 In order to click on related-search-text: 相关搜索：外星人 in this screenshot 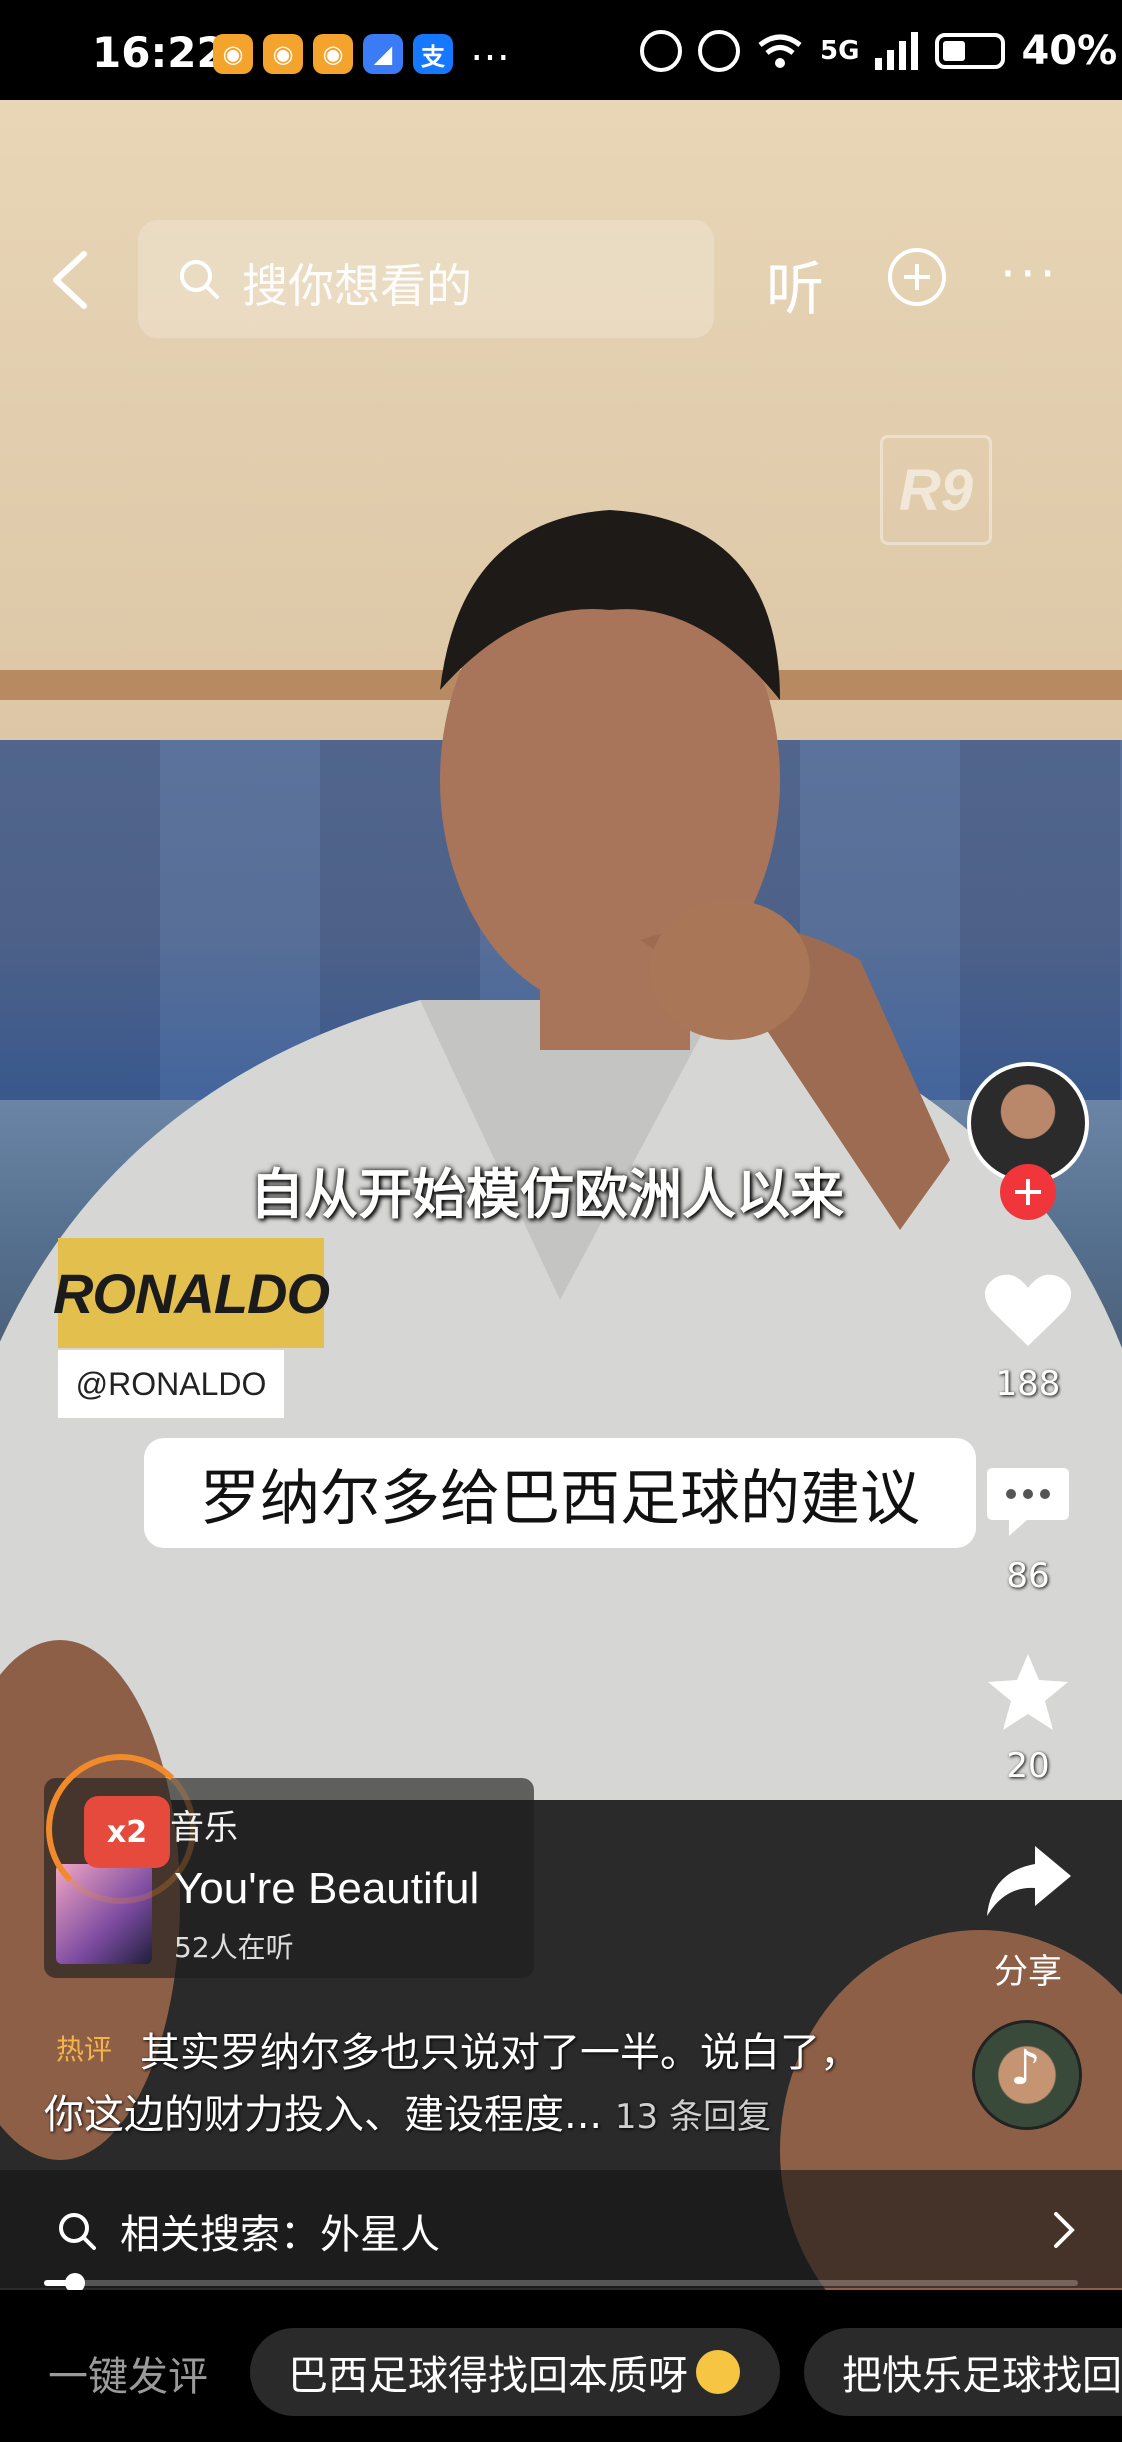, I will do `click(280, 2235)`.